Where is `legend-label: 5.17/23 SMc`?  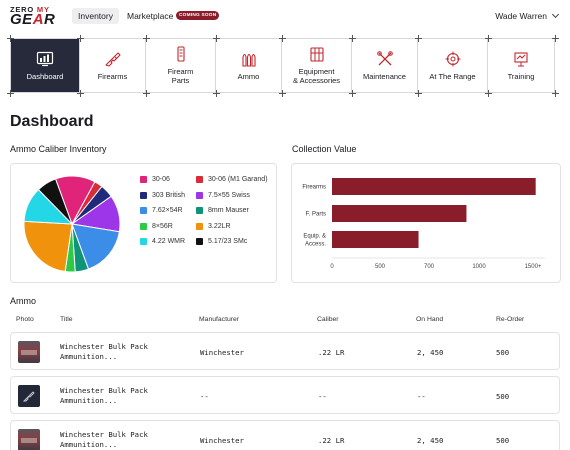
legend-label: 5.17/23 SMc is located at coordinates (228, 241).